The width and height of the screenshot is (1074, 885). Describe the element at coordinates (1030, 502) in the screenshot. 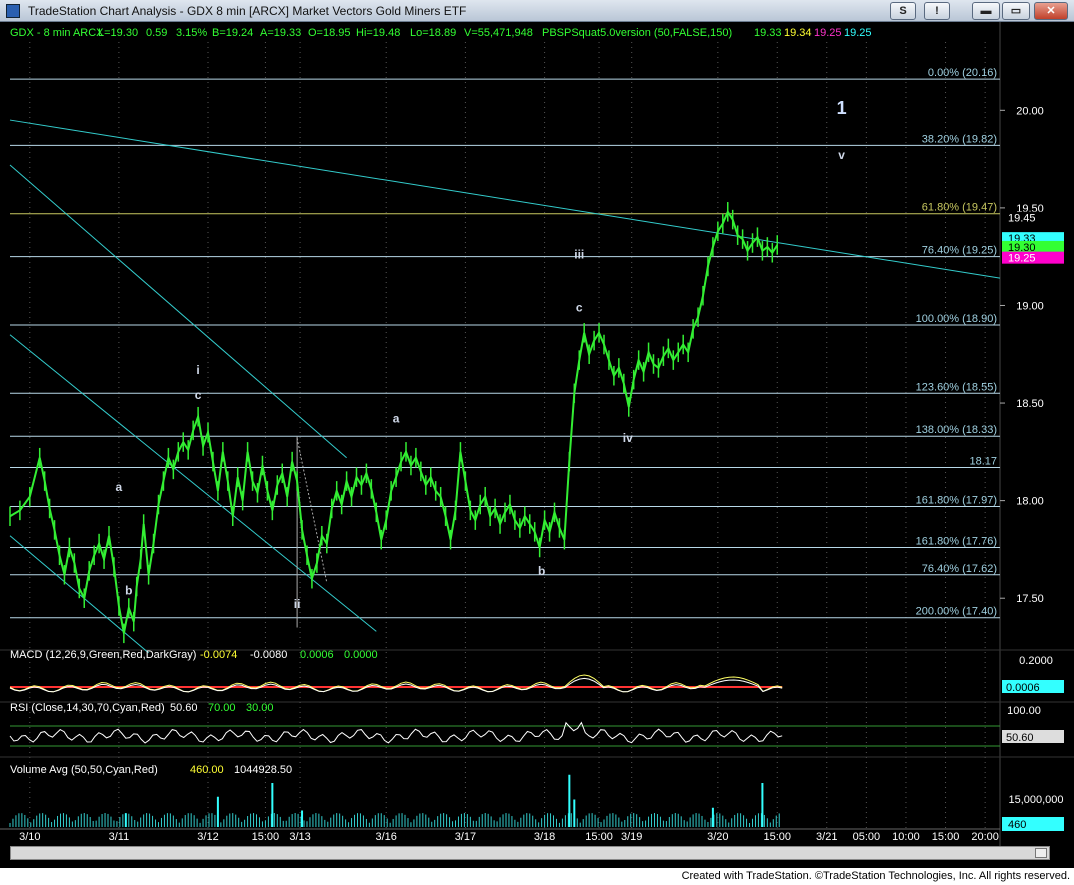

I see `price-tick-label: 18.00` at that location.